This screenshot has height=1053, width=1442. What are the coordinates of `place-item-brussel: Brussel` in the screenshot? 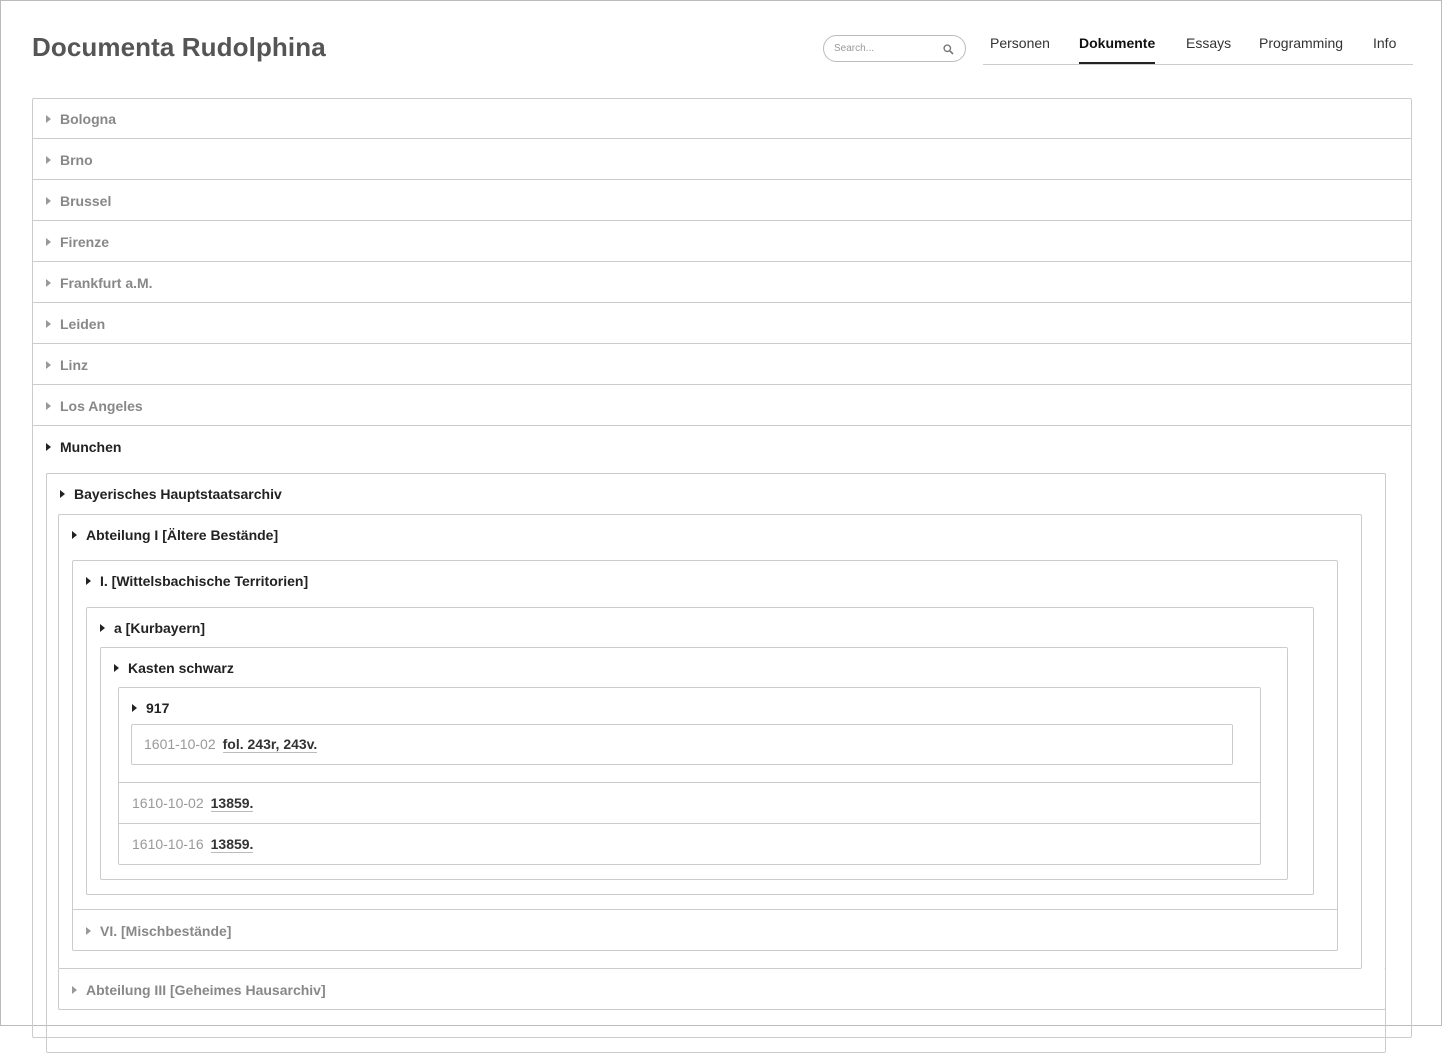 It's located at (78, 201).